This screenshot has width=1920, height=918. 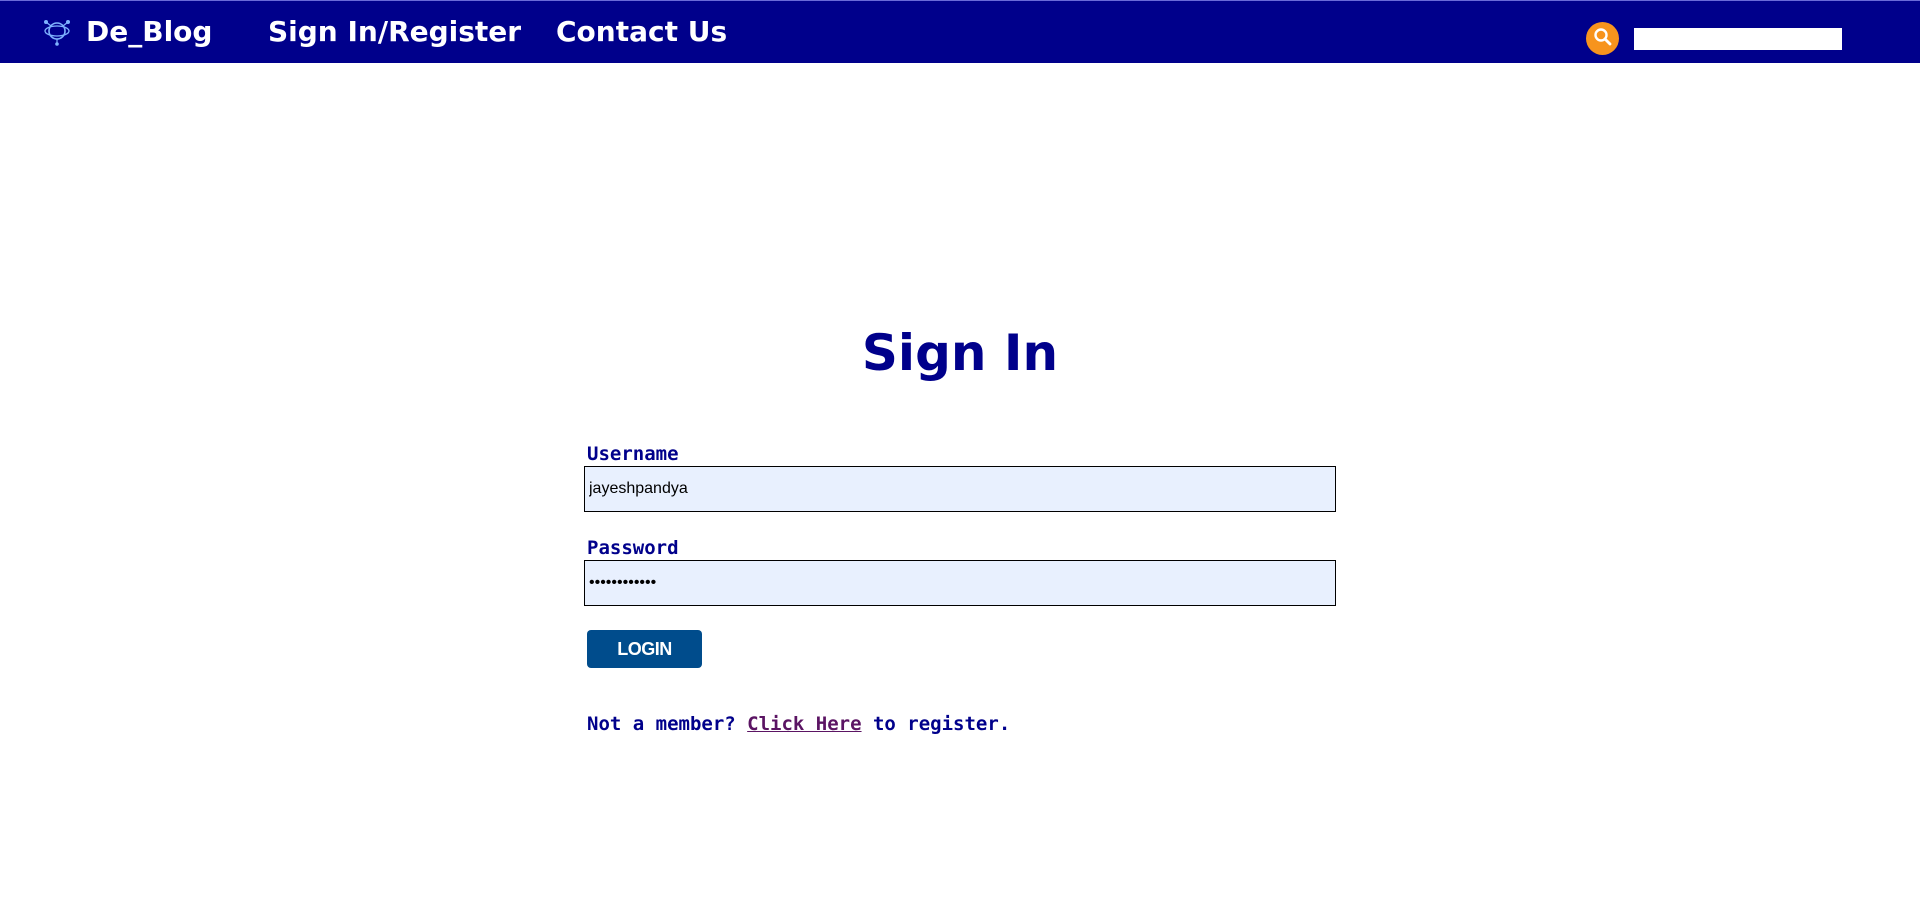 I want to click on register-suffix: to register., so click(x=936, y=724).